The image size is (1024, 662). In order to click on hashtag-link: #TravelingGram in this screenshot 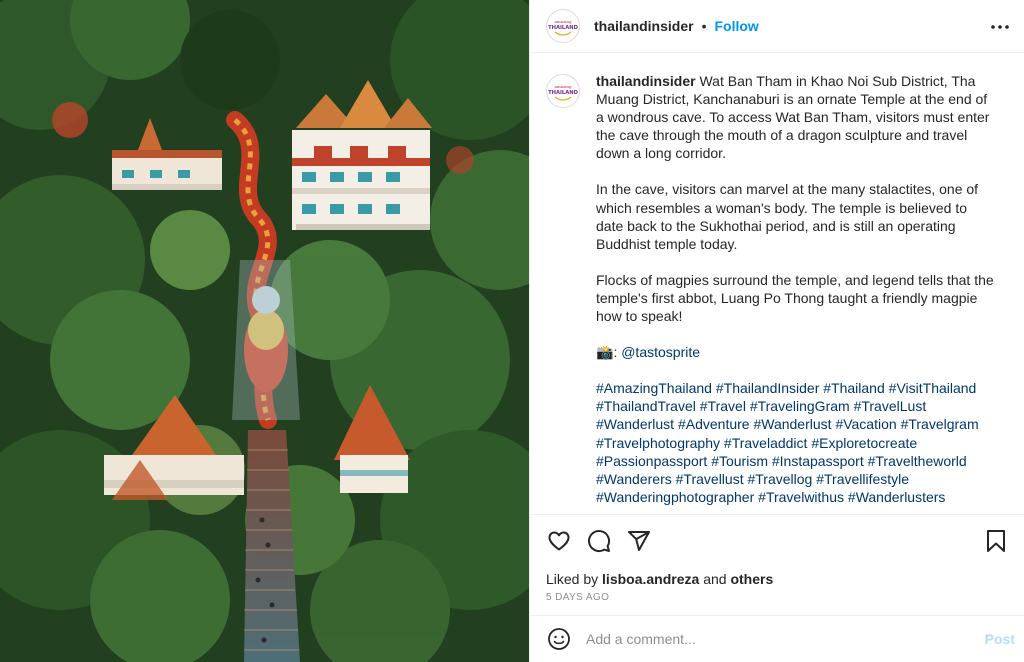, I will do `click(800, 406)`.